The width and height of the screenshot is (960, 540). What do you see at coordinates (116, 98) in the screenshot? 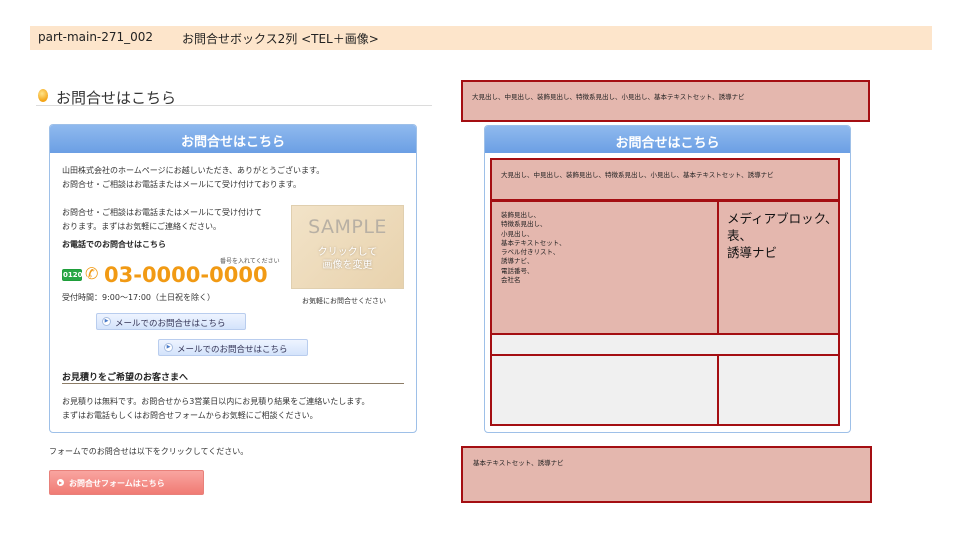
I see `section-heading-text: お問合せはこちら` at bounding box center [116, 98].